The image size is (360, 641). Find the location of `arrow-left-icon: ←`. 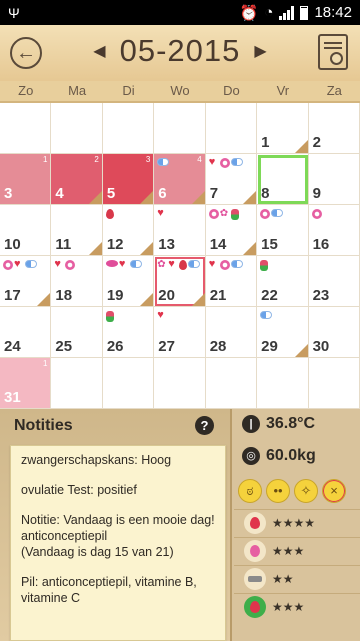

arrow-left-icon: ← is located at coordinates (26, 52).